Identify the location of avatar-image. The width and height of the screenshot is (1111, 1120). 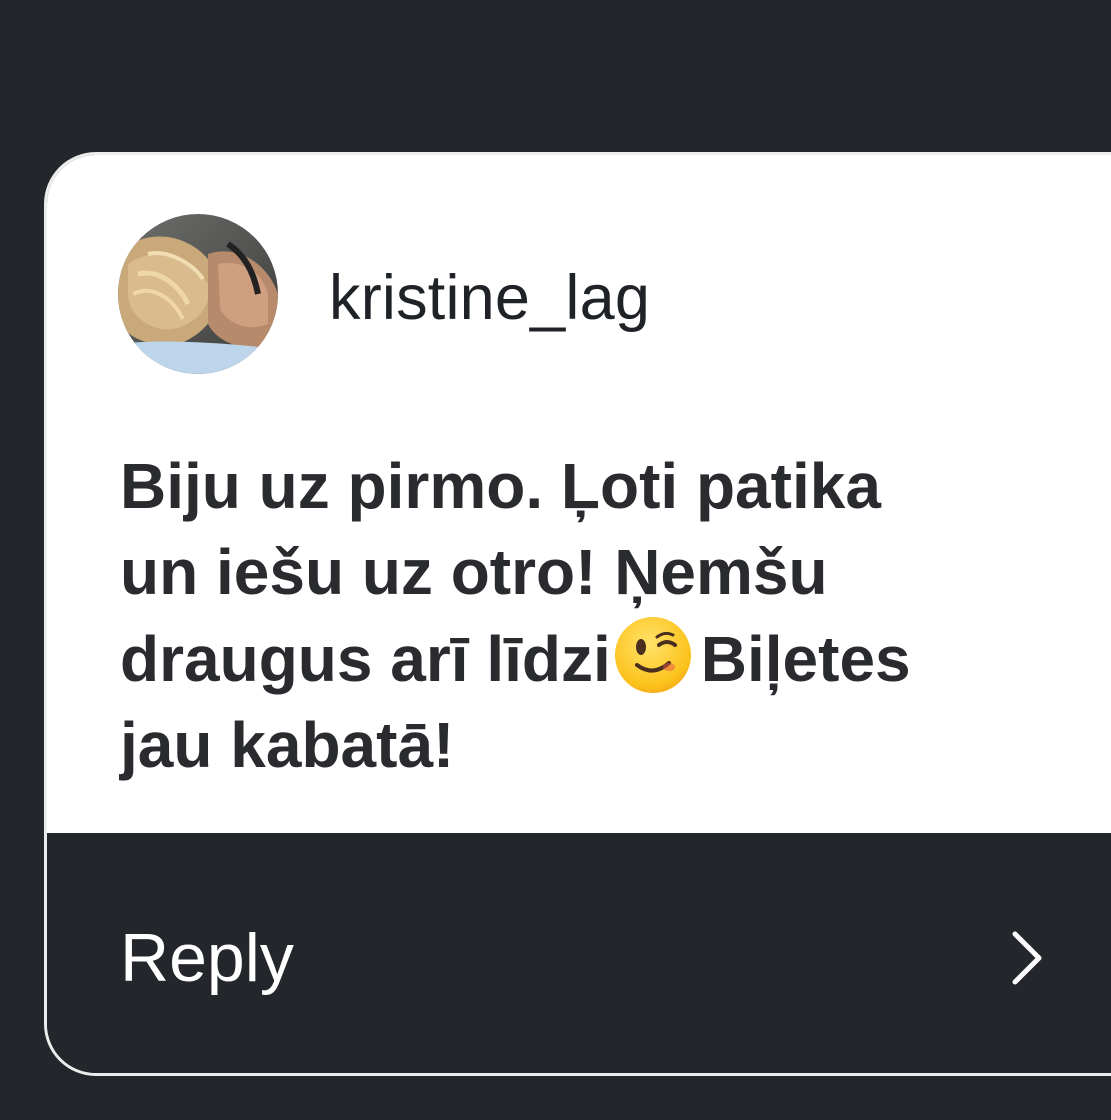
(198, 294).